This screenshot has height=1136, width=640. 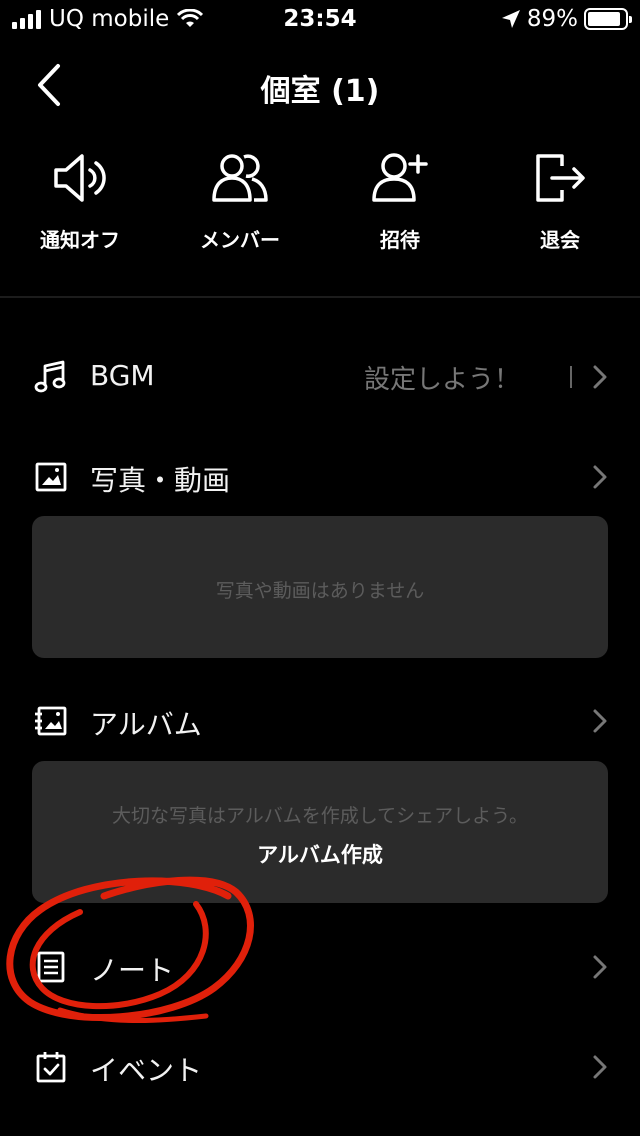 What do you see at coordinates (146, 724) in the screenshot?
I see `album-label: アルバム` at bounding box center [146, 724].